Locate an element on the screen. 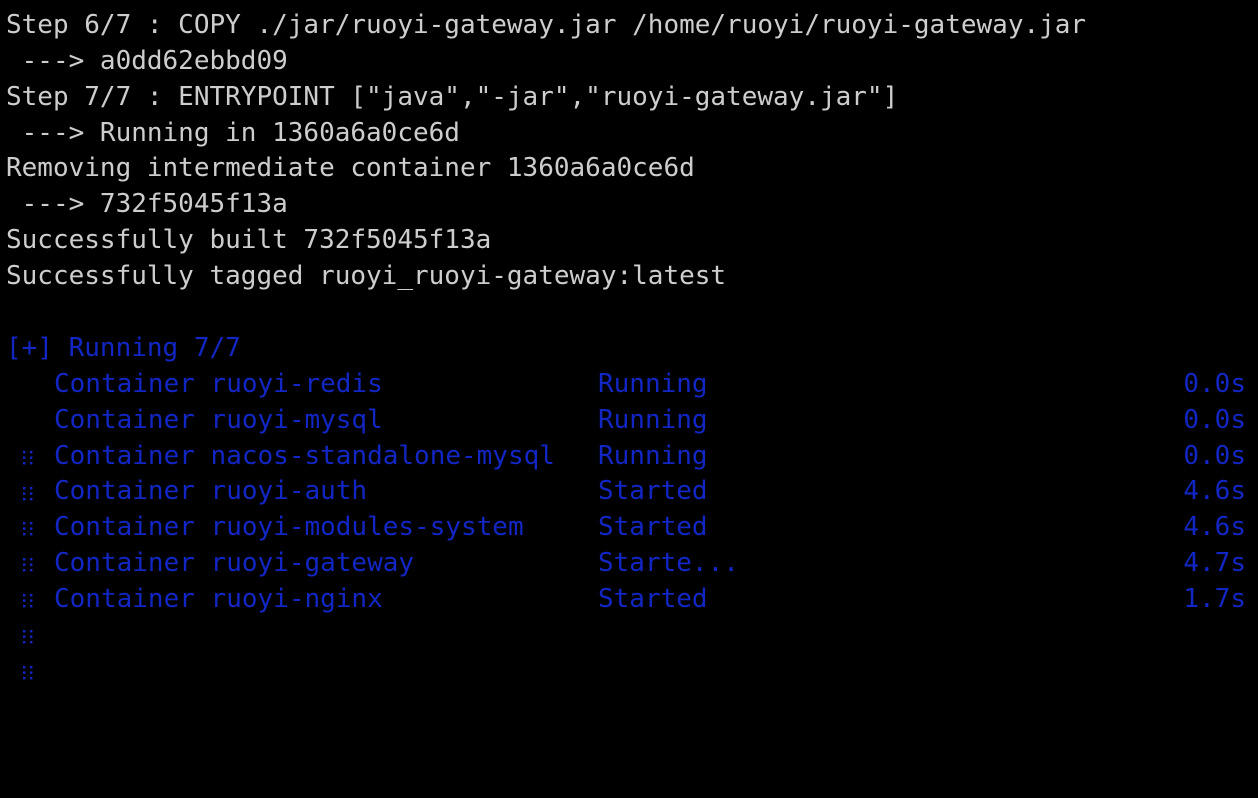 The height and width of the screenshot is (798, 1258). container-name: Container nacos-standalone-mysql is located at coordinates (304, 455).